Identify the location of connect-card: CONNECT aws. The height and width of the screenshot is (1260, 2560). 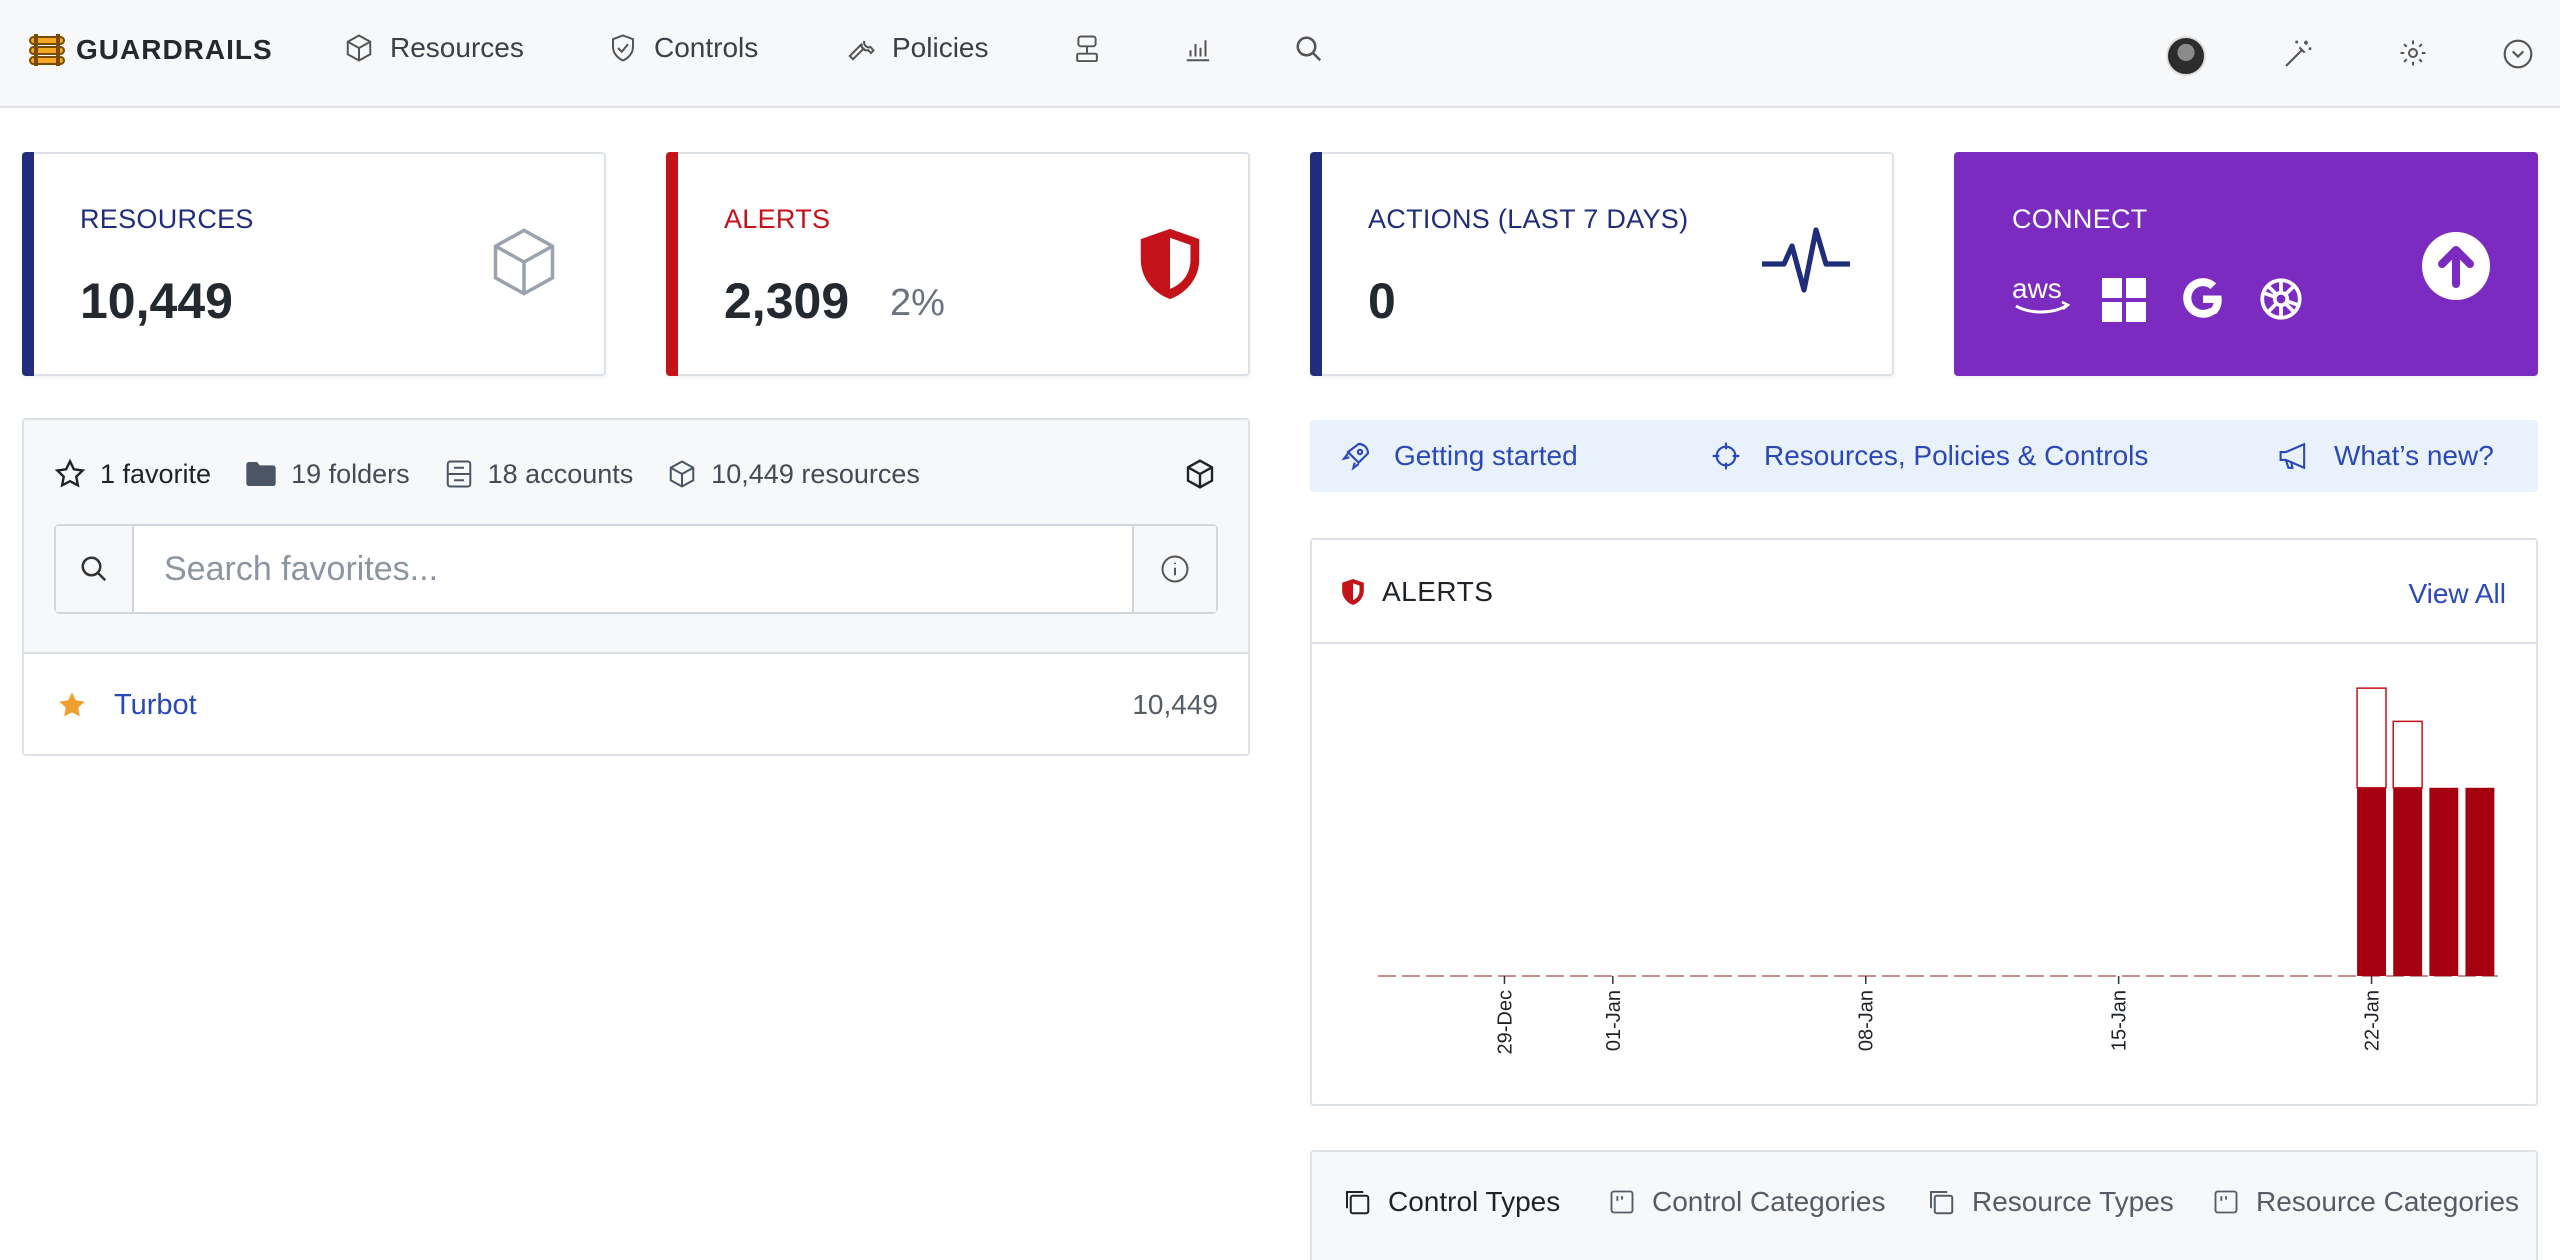
(2246, 264).